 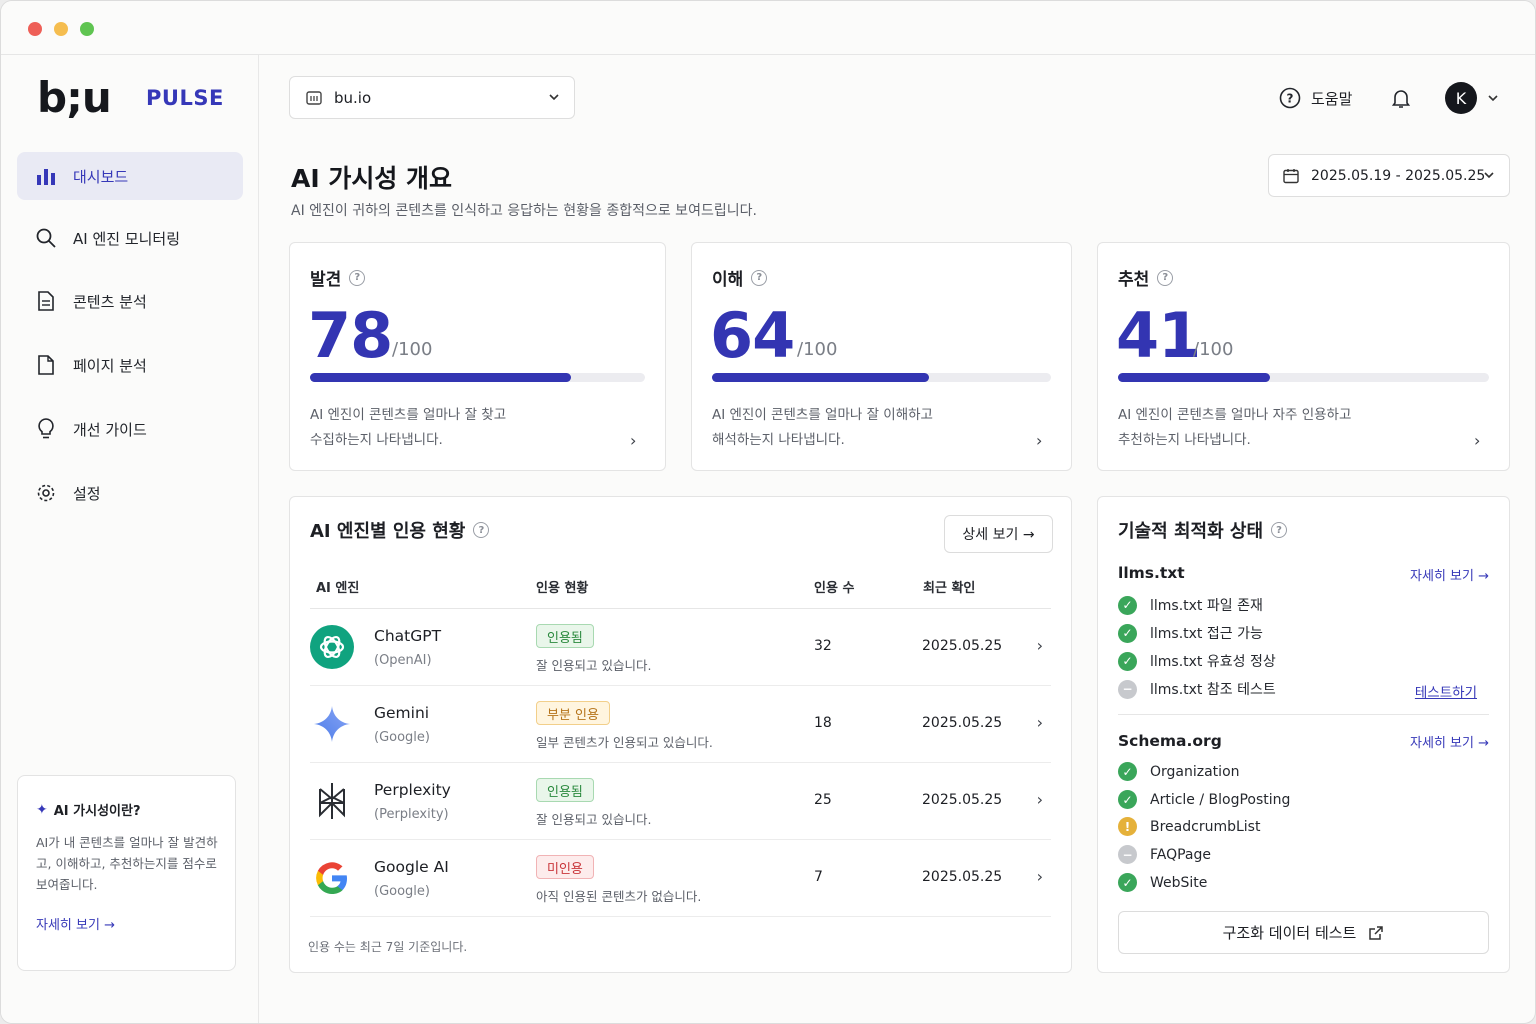 What do you see at coordinates (998, 534) in the screenshot?
I see `view-details-button: 상세 보기 →` at bounding box center [998, 534].